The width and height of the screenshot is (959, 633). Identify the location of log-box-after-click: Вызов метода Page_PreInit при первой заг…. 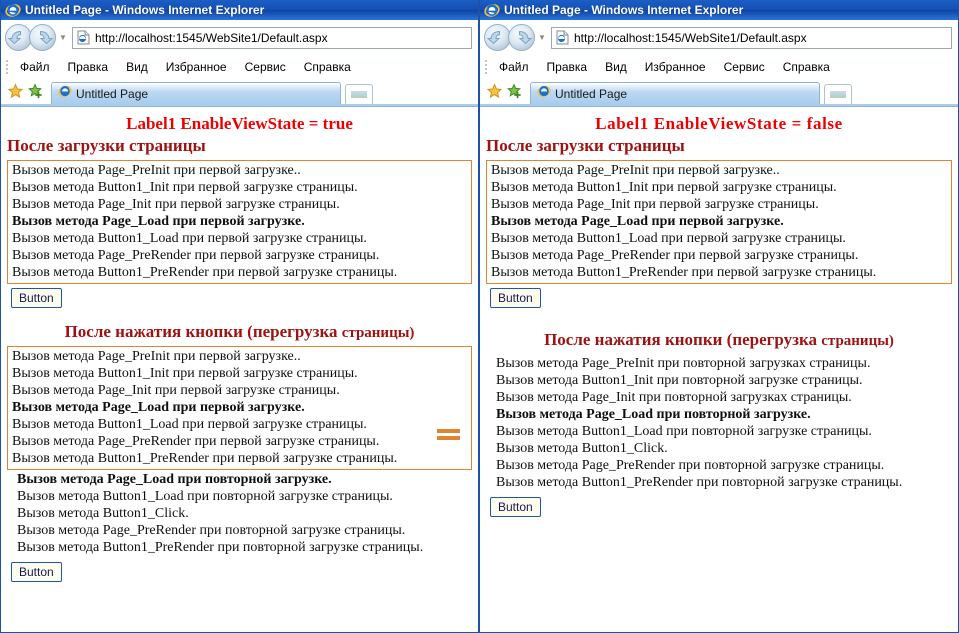
(239, 408).